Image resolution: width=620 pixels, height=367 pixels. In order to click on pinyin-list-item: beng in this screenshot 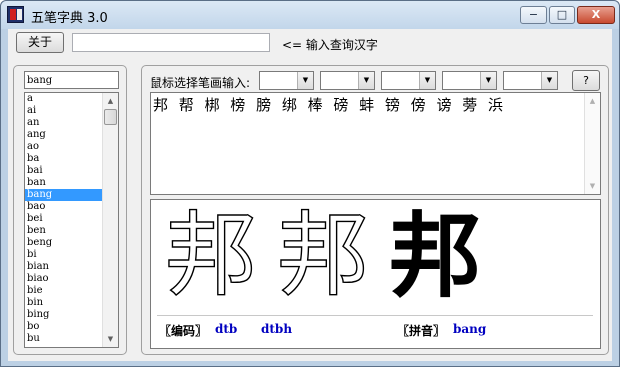, I will do `click(63, 243)`.